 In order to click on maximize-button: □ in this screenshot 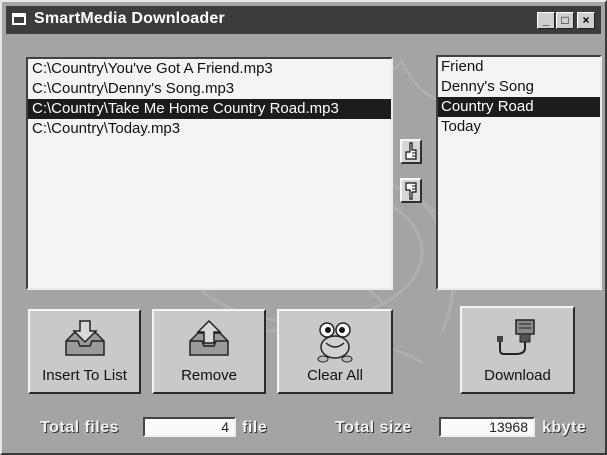, I will do `click(565, 20)`.